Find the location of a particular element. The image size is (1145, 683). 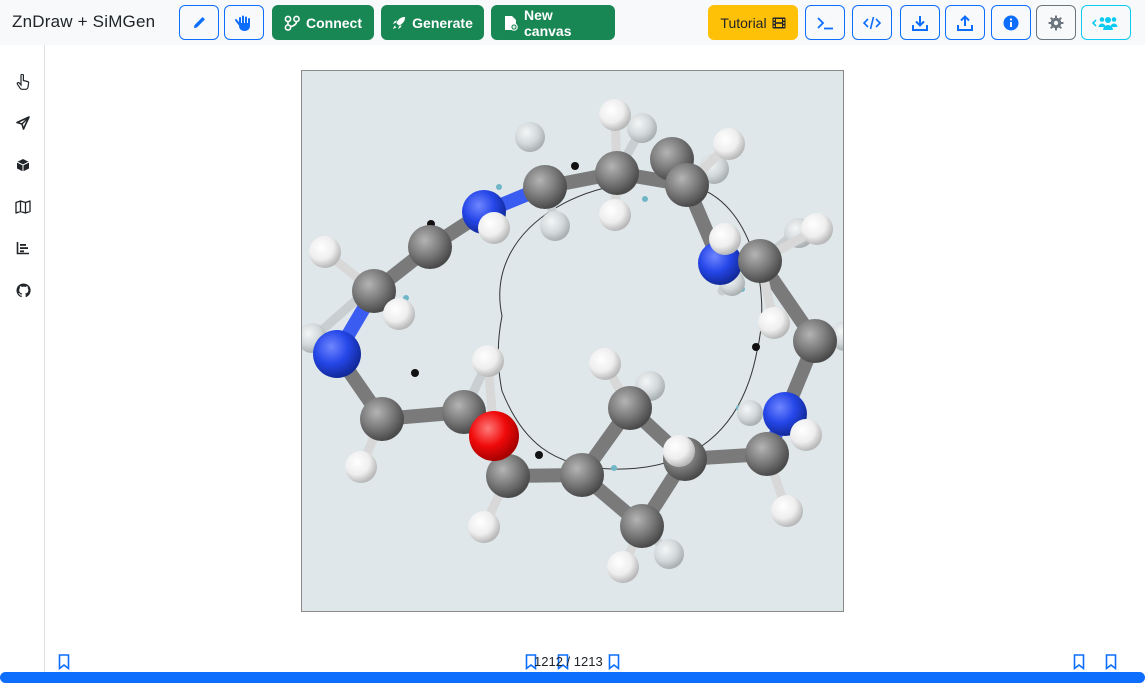

pencil-icon is located at coordinates (199, 23).